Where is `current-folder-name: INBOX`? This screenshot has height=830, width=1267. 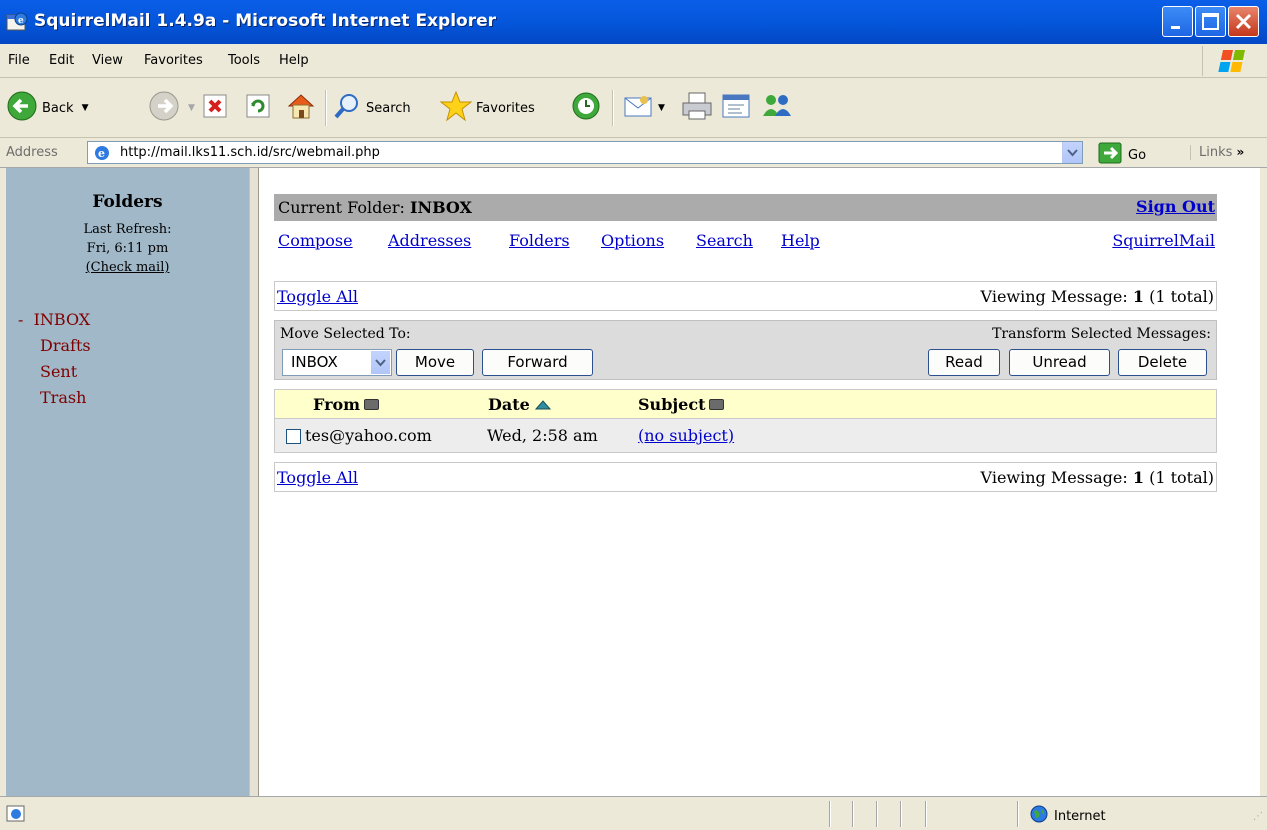
current-folder-name: INBOX is located at coordinates (440, 207).